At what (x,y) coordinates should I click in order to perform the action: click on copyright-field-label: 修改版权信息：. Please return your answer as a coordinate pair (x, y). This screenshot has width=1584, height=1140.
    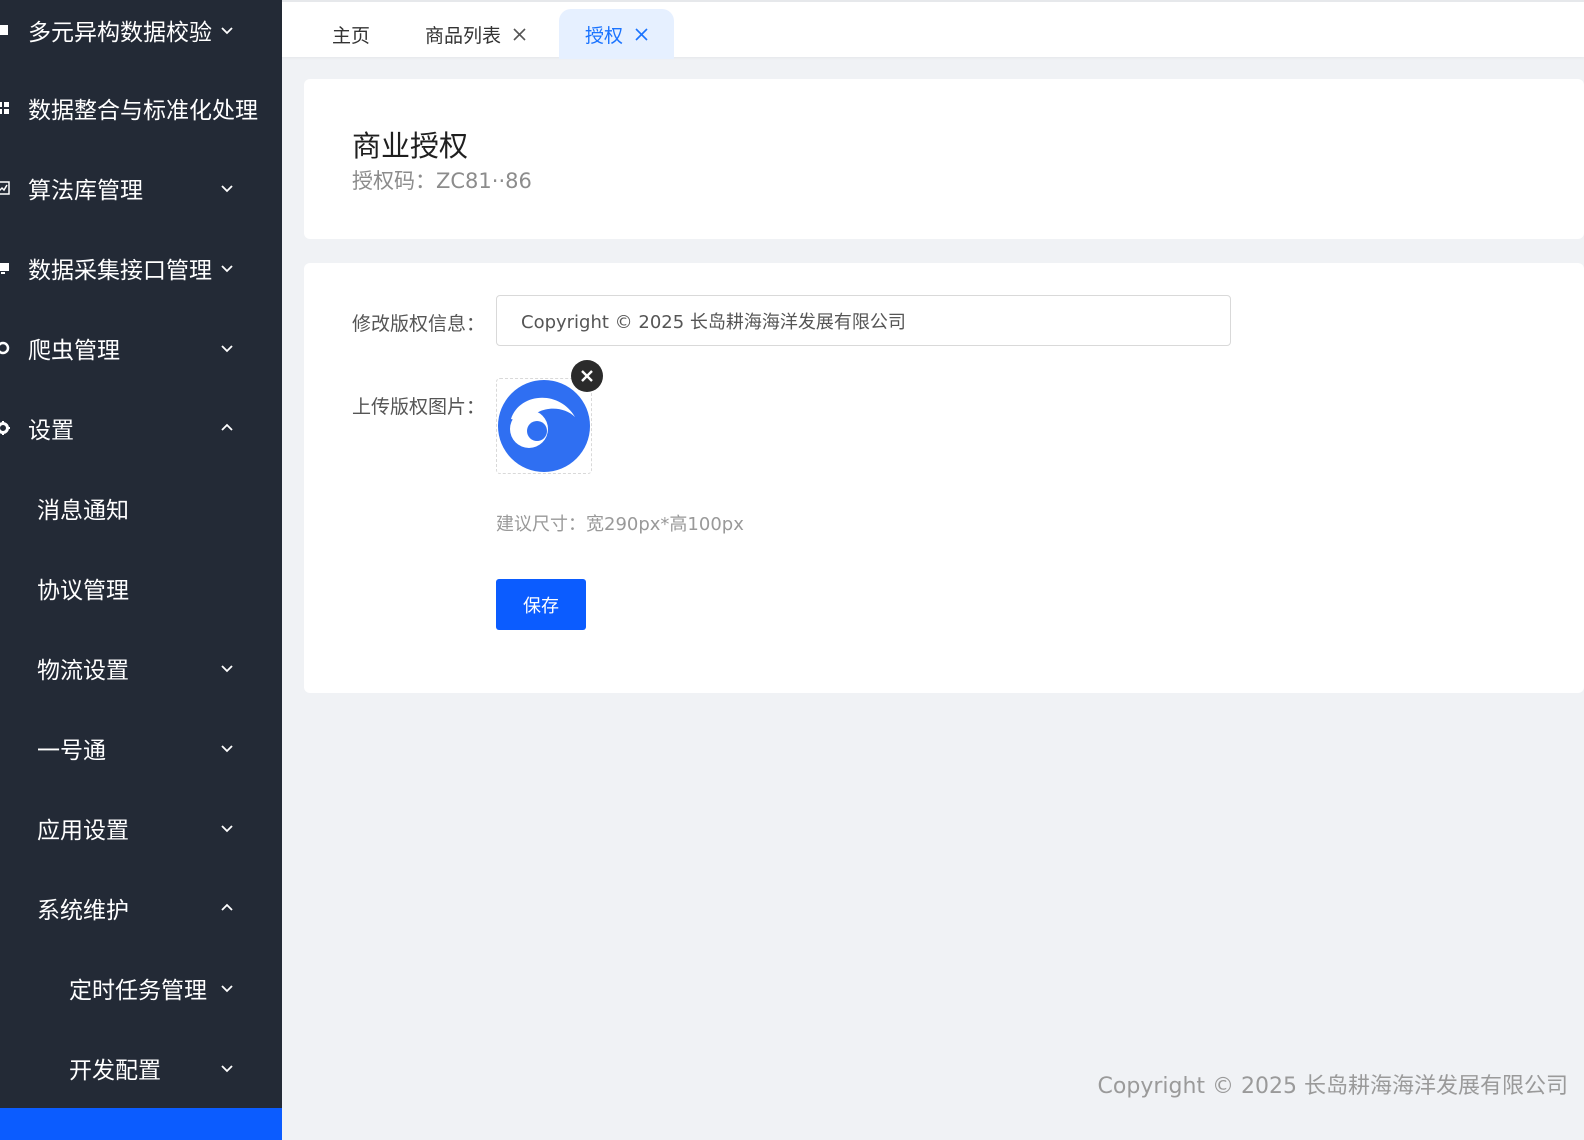
    Looking at the image, I should click on (419, 324).